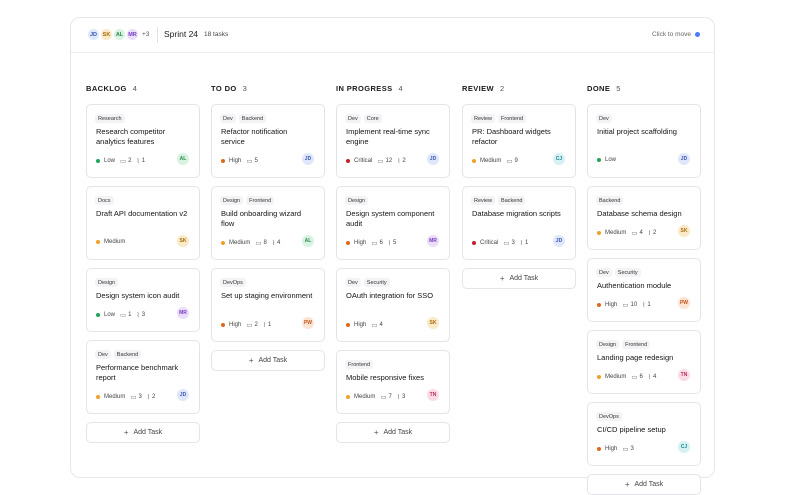  I want to click on column-header: DONE 5, so click(644, 90).